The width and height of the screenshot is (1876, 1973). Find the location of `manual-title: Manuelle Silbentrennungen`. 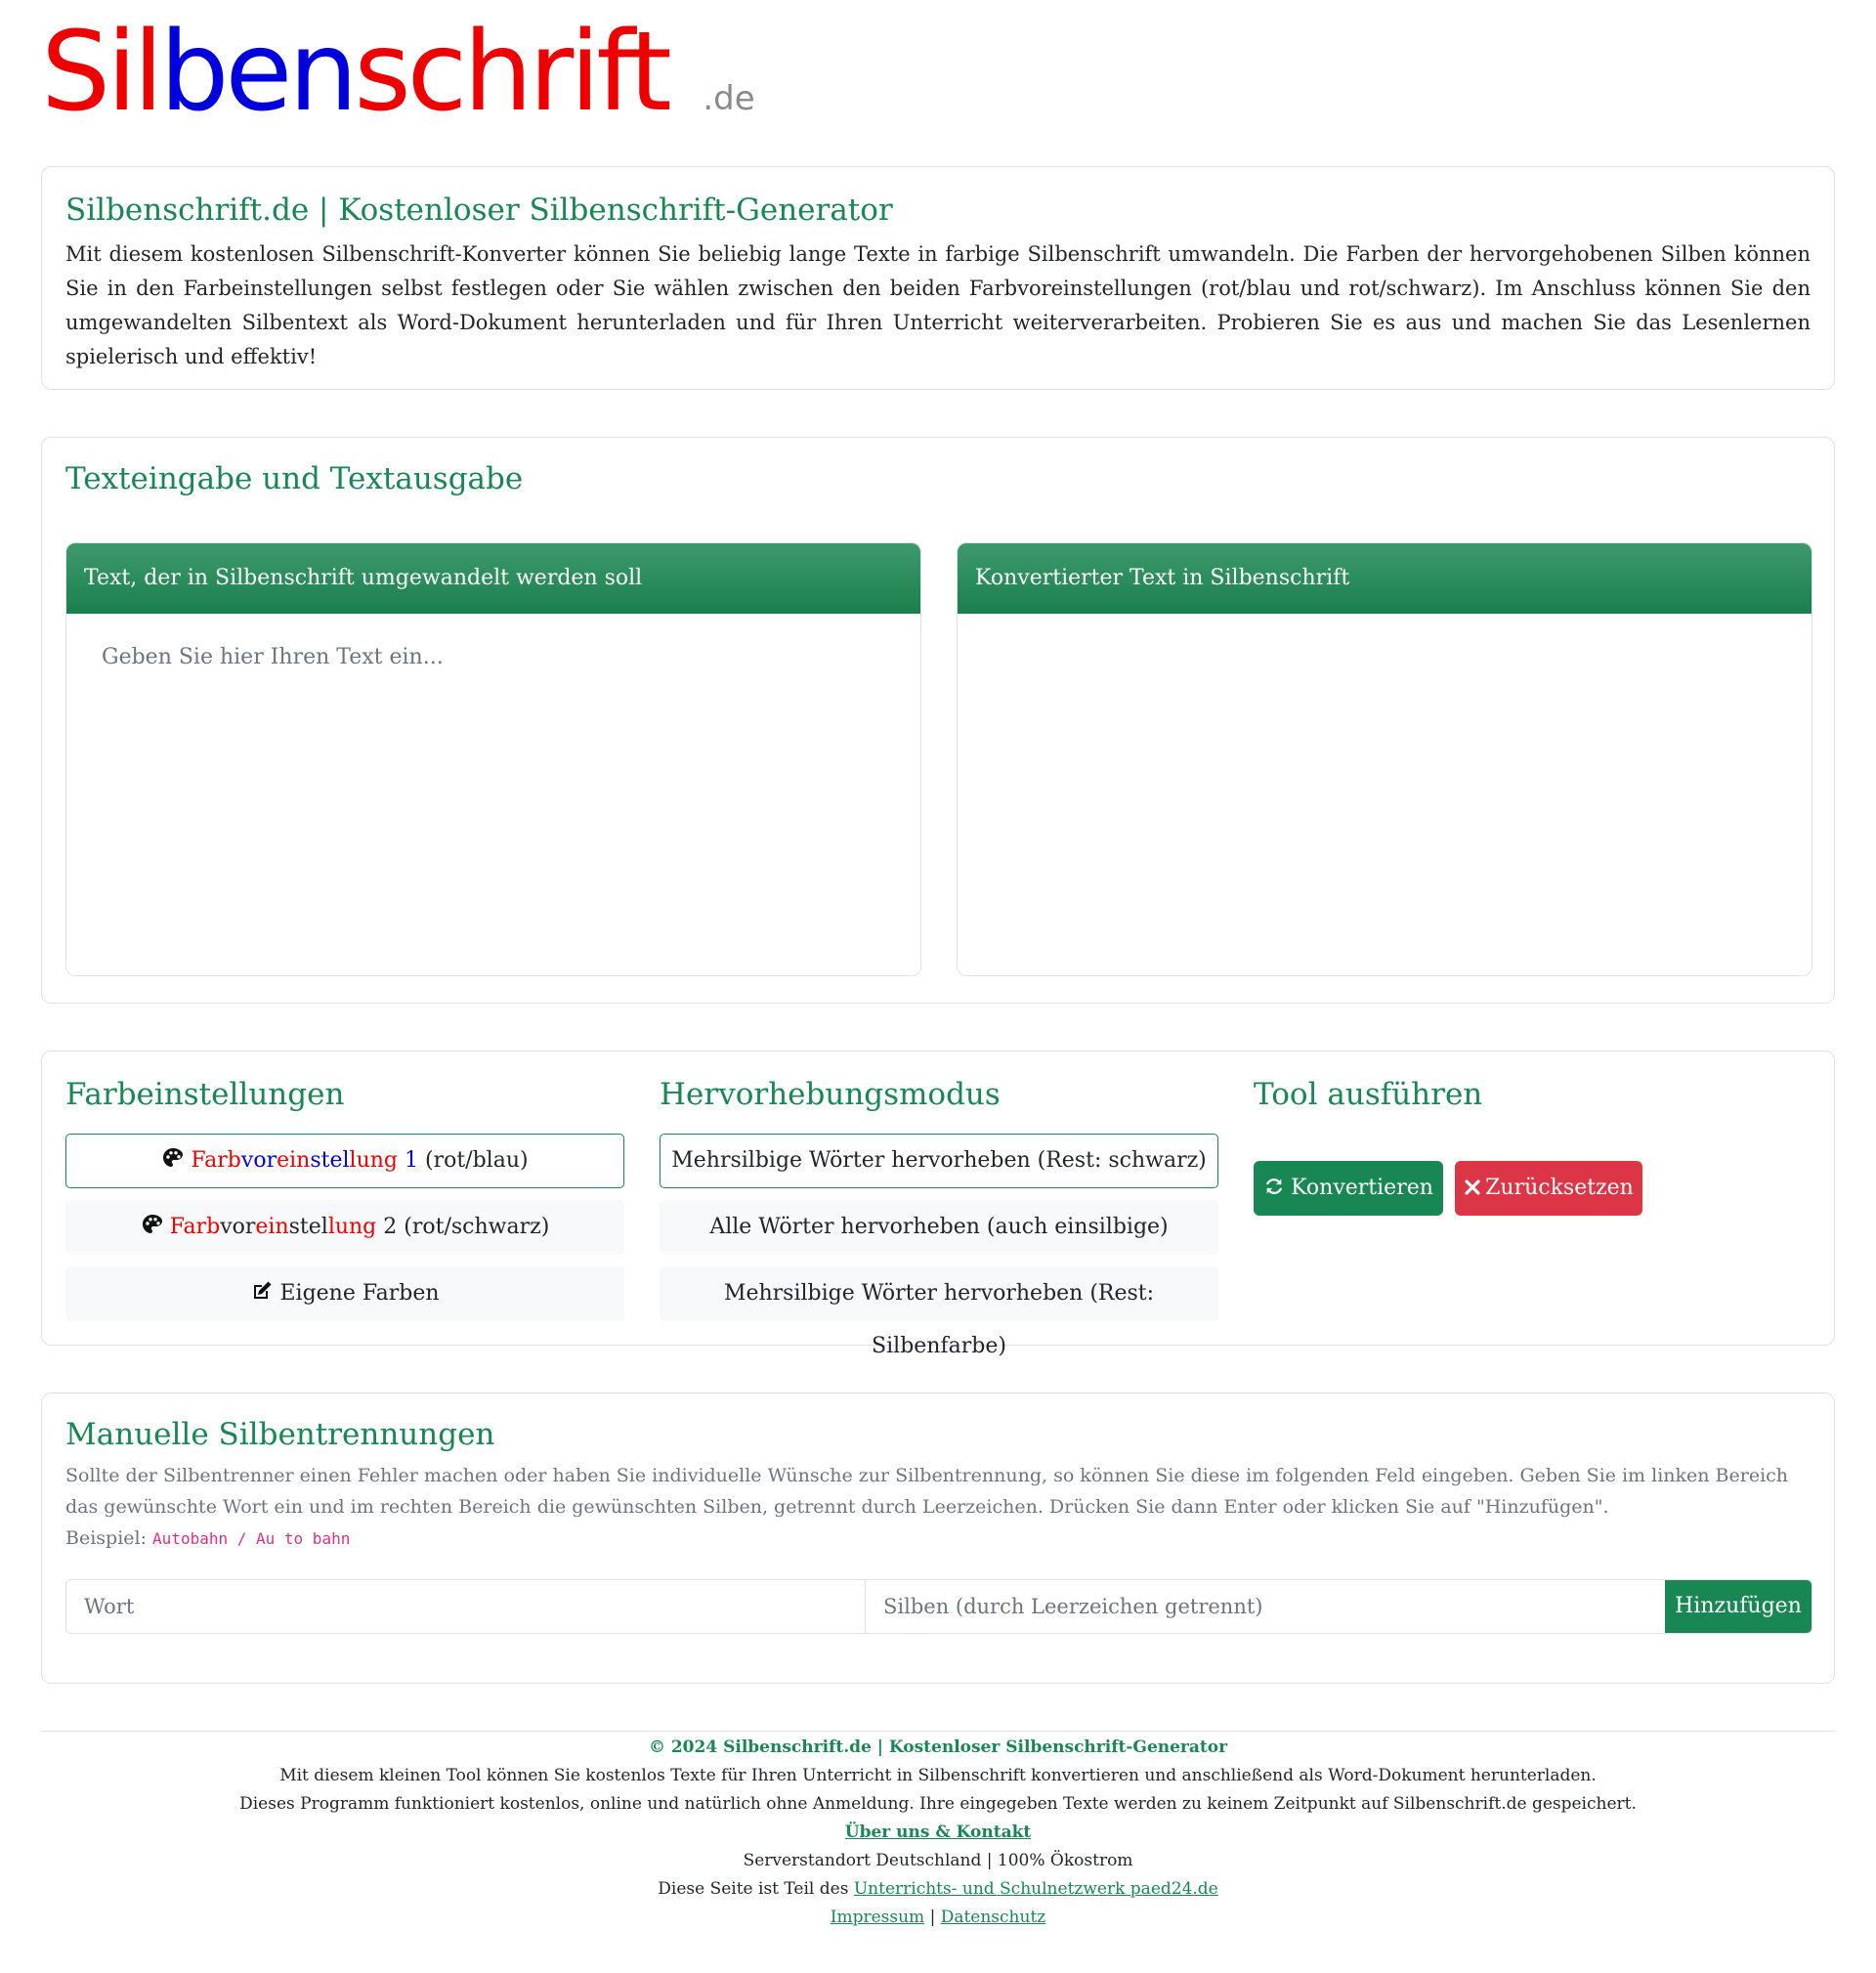

manual-title: Manuelle Silbentrennungen is located at coordinates (280, 1434).